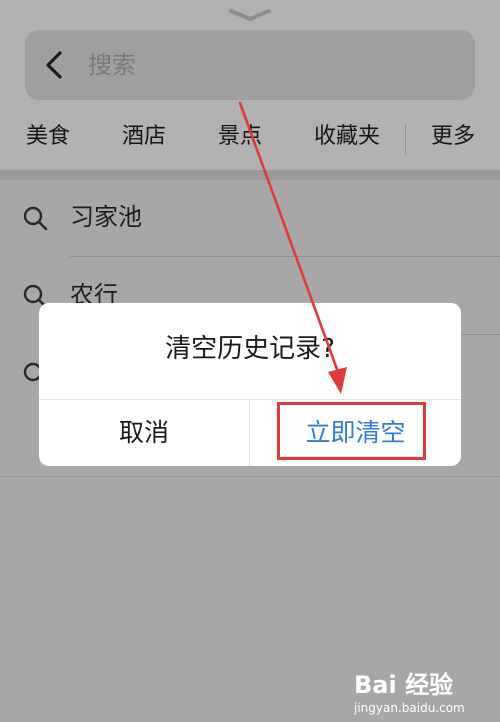  What do you see at coordinates (409, 708) in the screenshot?
I see `watermark-url: jingyan.baidu.com` at bounding box center [409, 708].